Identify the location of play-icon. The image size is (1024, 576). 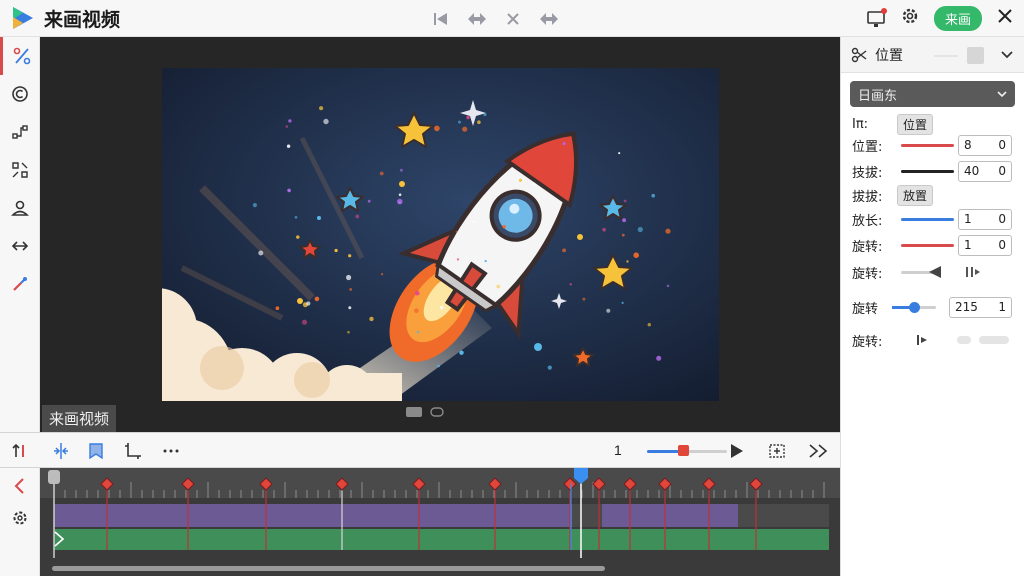
(737, 451).